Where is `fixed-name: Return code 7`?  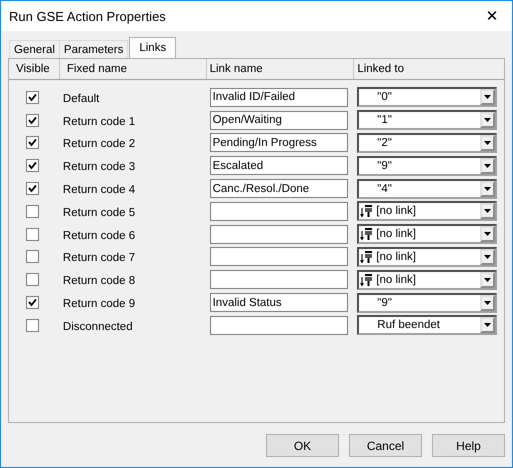 fixed-name: Return code 7 is located at coordinates (99, 257).